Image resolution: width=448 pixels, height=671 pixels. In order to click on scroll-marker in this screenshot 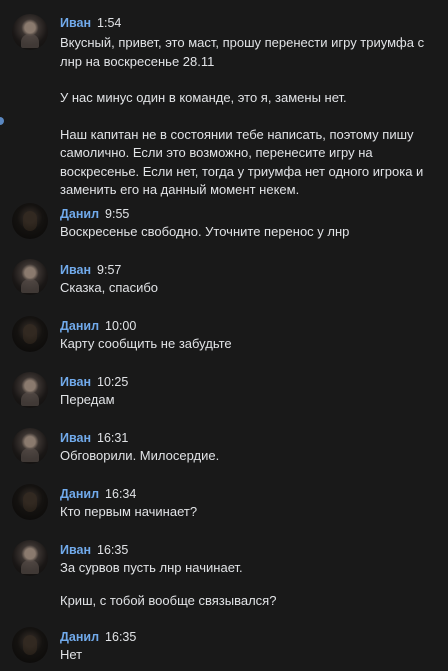, I will do `click(2, 121)`.